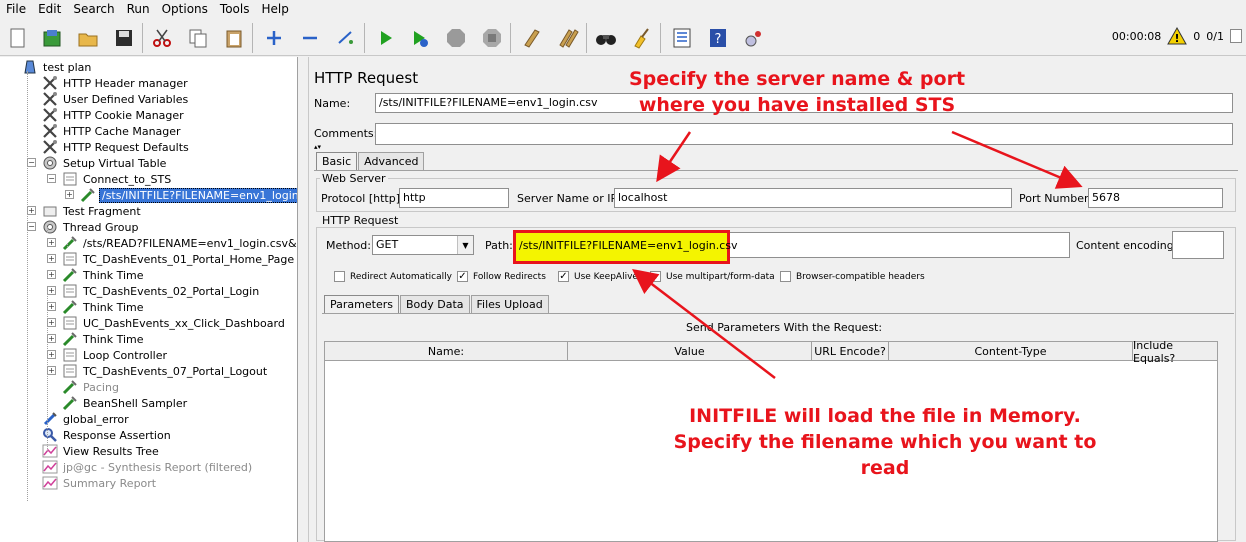 Image resolution: width=1246 pixels, height=542 pixels. Describe the element at coordinates (235, 9) in the screenshot. I see `menu-tools: Tools` at that location.